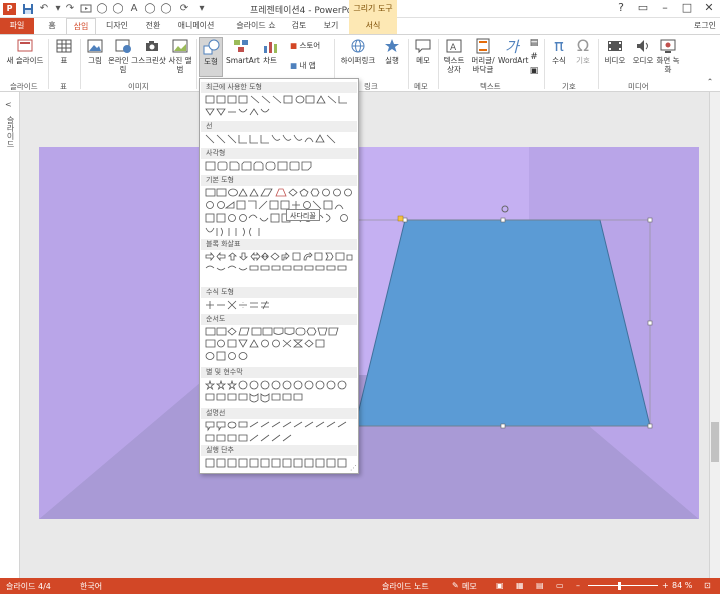 The height and width of the screenshot is (594, 720). Describe the element at coordinates (280, 345) in the screenshot. I see `flowchart-grid` at that location.